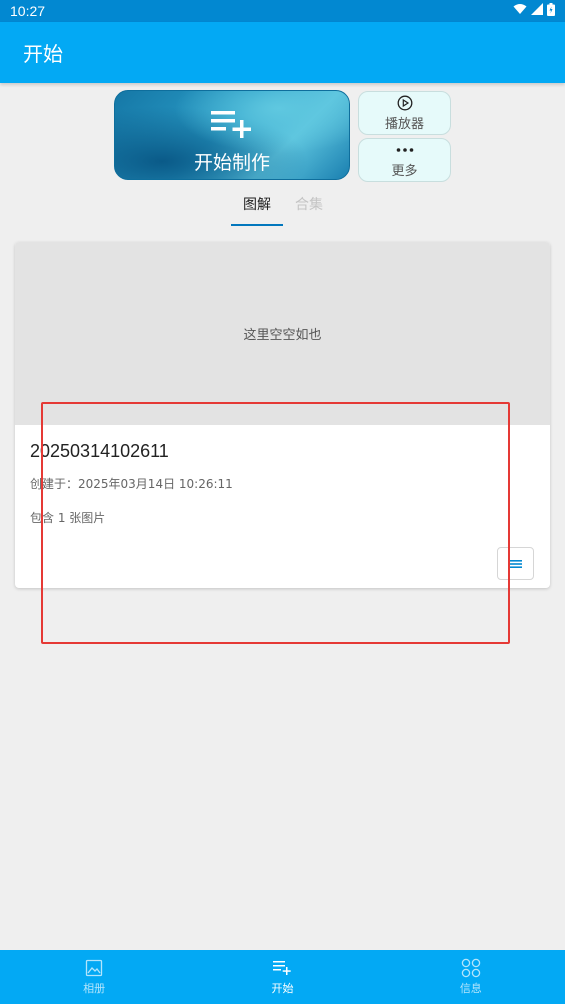 Image resolution: width=565 pixels, height=1004 pixels. What do you see at coordinates (282, 988) in the screenshot?
I see `nav-start-label: 开始` at bounding box center [282, 988].